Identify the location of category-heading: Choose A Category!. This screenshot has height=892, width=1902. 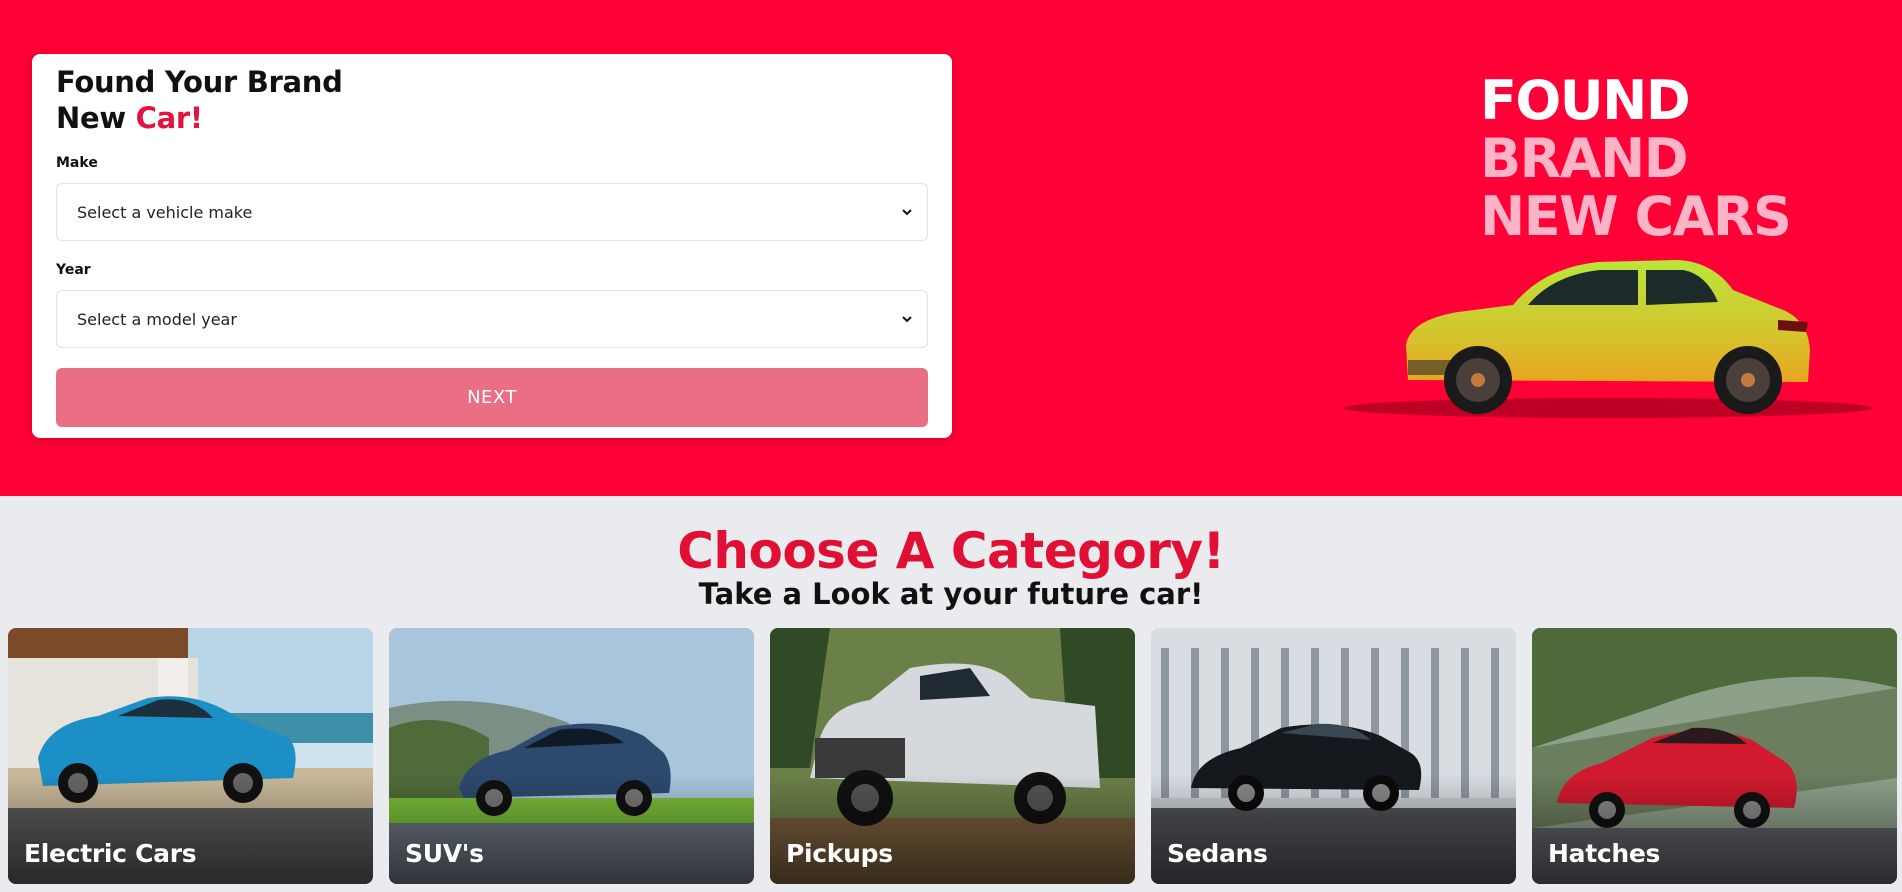
(951, 551).